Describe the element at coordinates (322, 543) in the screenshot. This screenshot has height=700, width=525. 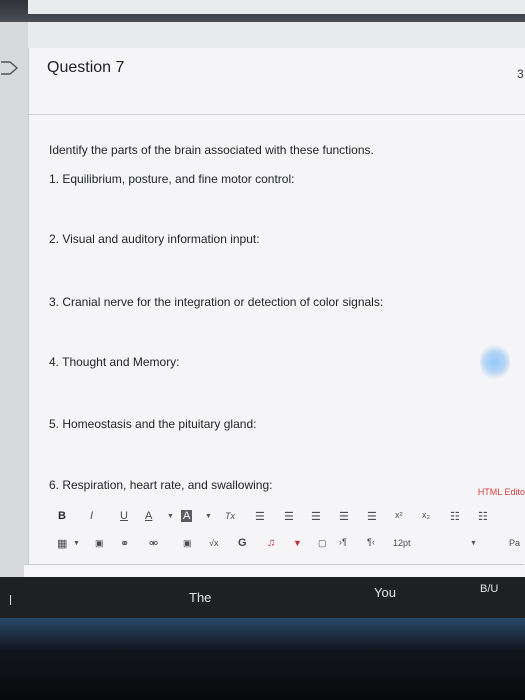
I see `document-icon: ▢` at that location.